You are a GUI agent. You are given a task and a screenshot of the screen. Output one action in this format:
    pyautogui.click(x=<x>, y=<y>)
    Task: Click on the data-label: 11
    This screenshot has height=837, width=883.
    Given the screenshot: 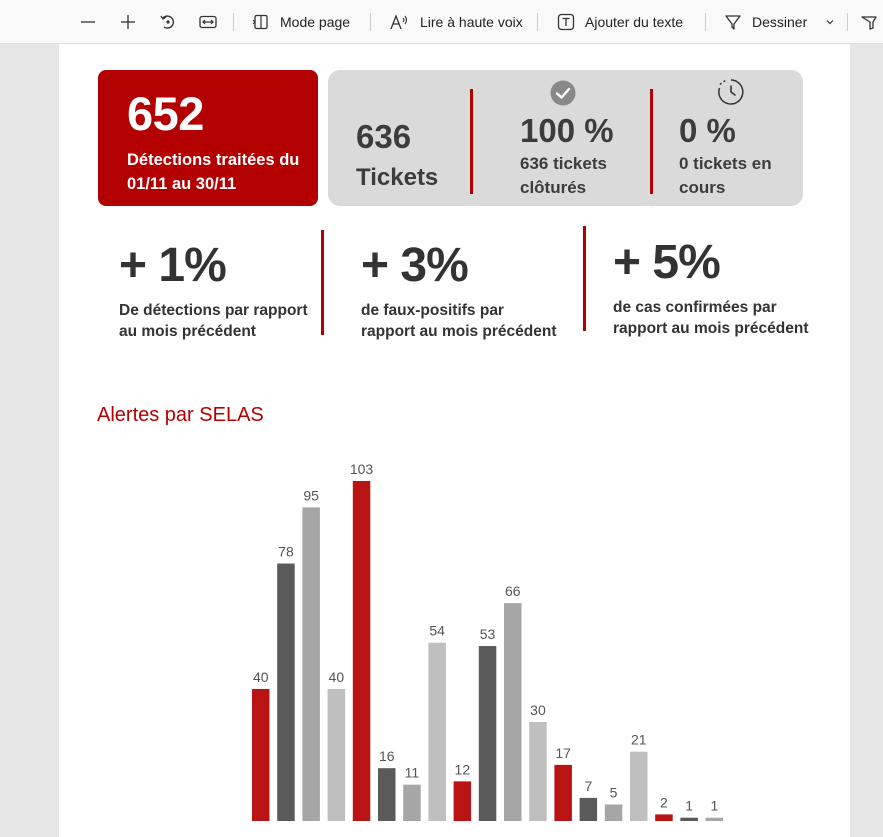 What is the action you would take?
    pyautogui.click(x=412, y=773)
    